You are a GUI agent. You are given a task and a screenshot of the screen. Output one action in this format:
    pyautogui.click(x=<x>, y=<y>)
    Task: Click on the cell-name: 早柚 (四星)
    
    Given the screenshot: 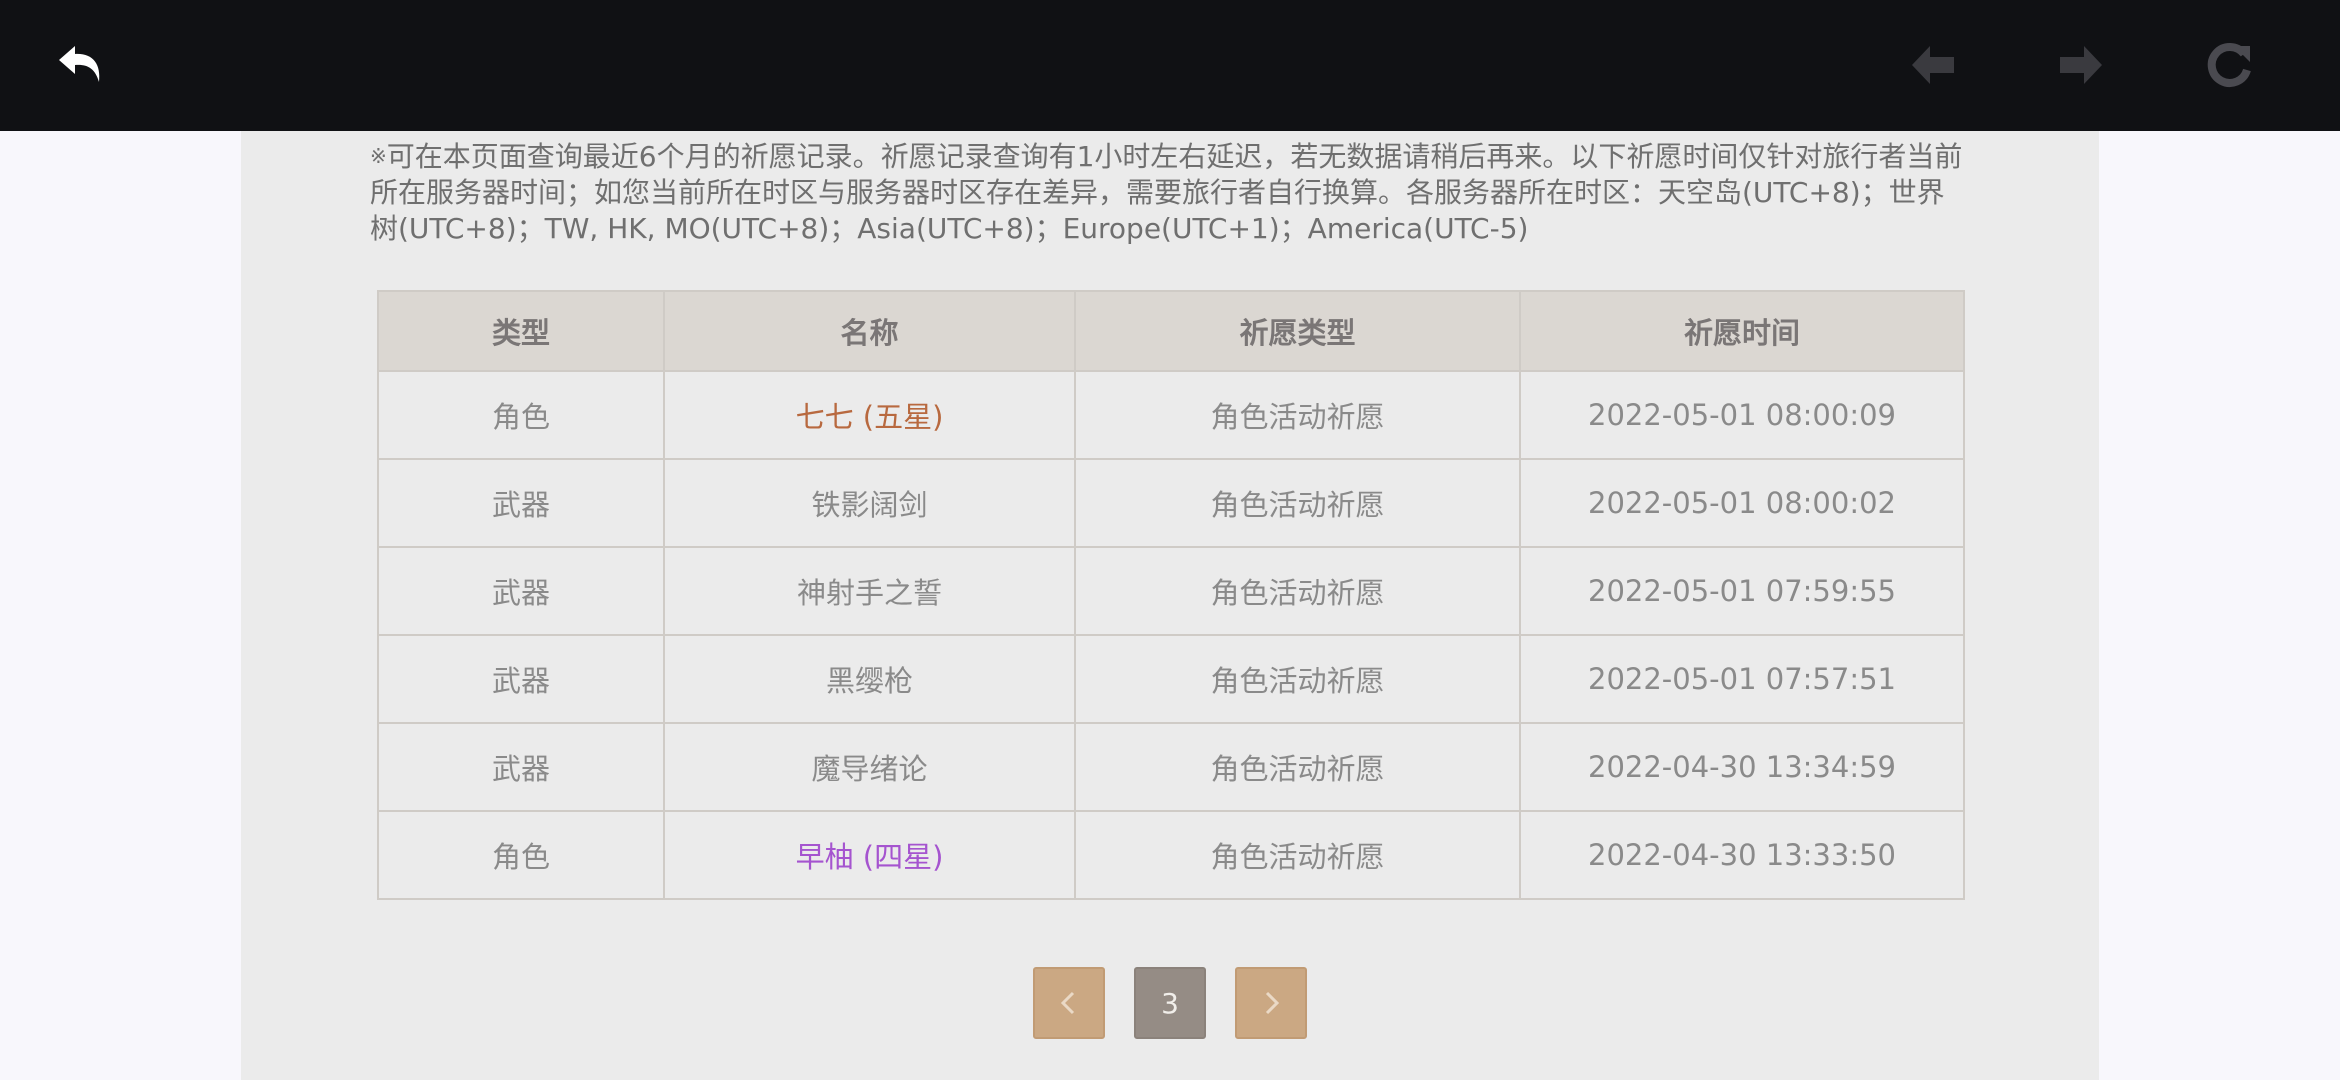 What is the action you would take?
    pyautogui.click(x=869, y=855)
    